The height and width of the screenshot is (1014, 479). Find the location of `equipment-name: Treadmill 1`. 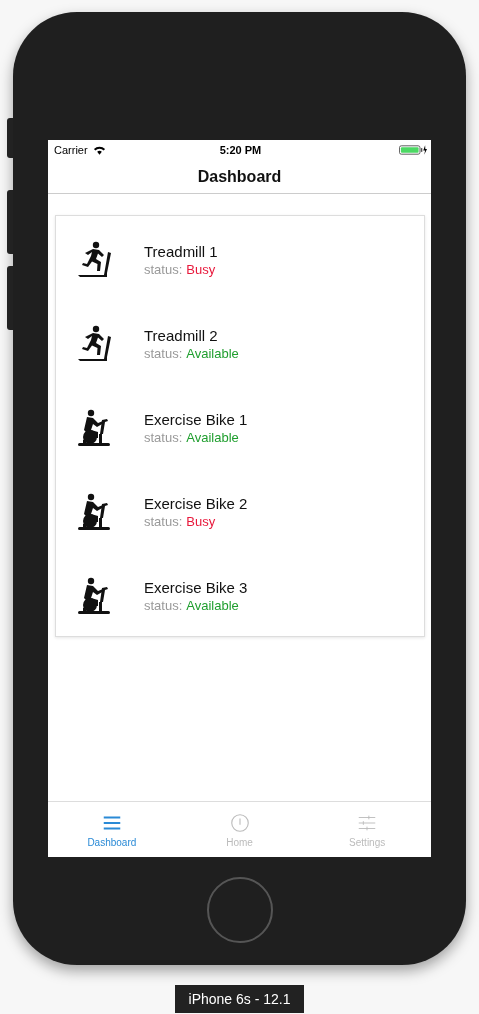

equipment-name: Treadmill 1 is located at coordinates (181, 251).